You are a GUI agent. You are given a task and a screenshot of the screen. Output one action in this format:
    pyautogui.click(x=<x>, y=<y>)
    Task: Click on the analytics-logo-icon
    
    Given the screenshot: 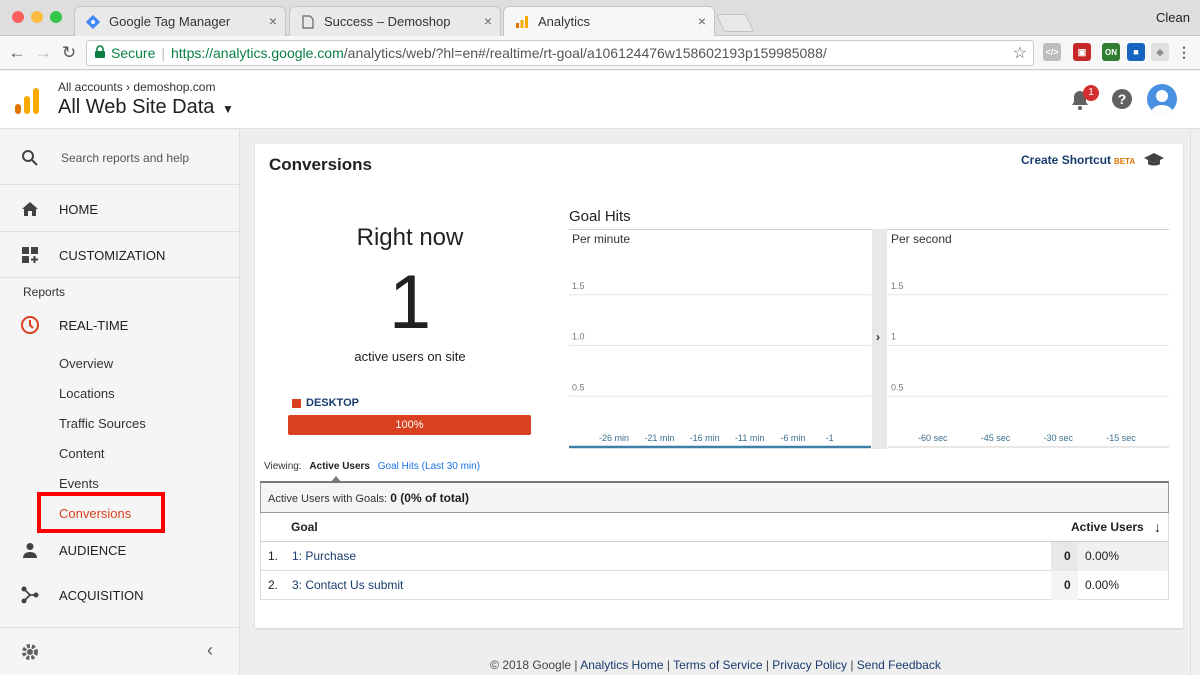 What is the action you would take?
    pyautogui.click(x=27, y=103)
    